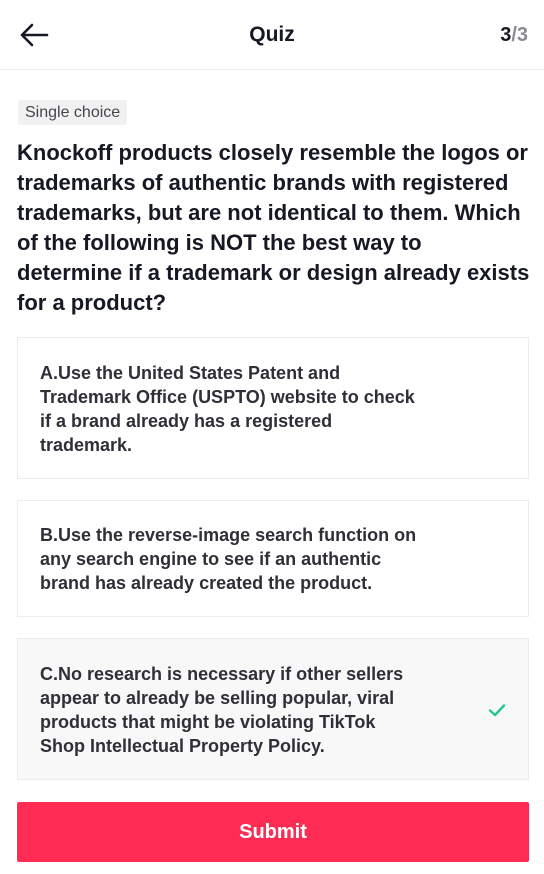  What do you see at coordinates (73, 112) in the screenshot?
I see `question-type-badge: Single choice` at bounding box center [73, 112].